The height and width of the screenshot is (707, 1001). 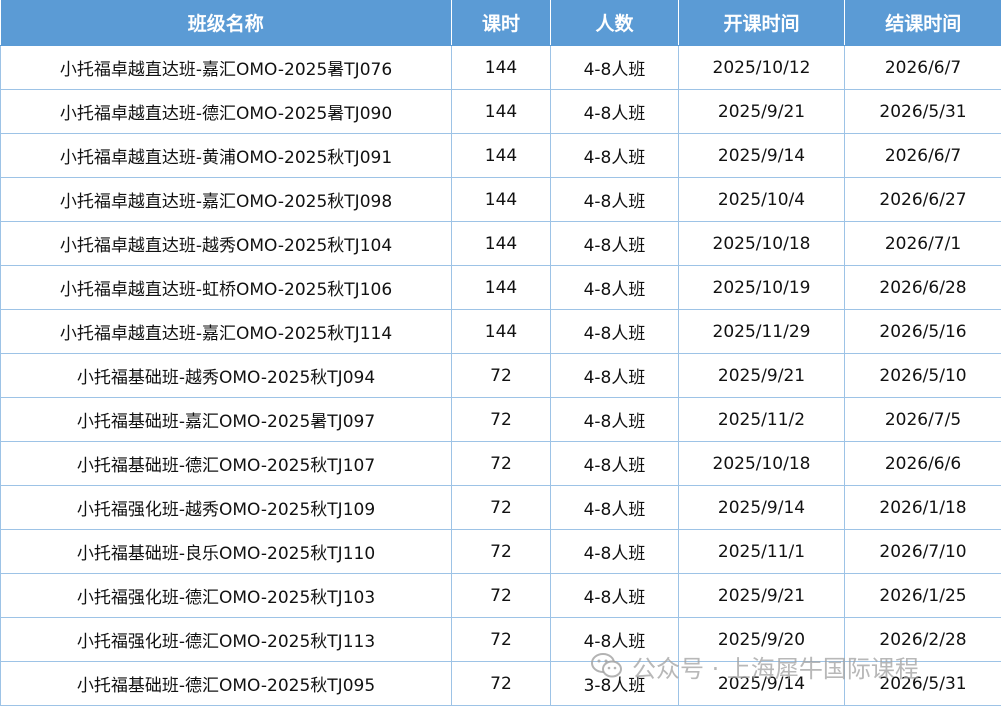 I want to click on end-date-cell: 2026/1/18, so click(x=922, y=507).